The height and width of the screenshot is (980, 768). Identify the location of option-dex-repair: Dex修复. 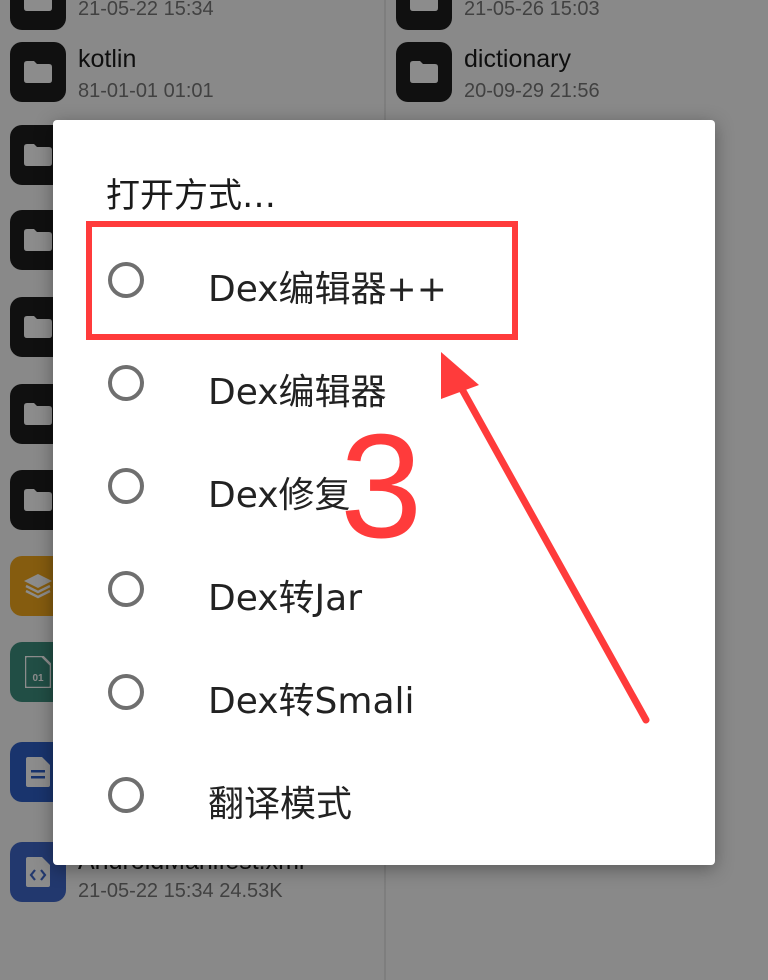
(384, 489).